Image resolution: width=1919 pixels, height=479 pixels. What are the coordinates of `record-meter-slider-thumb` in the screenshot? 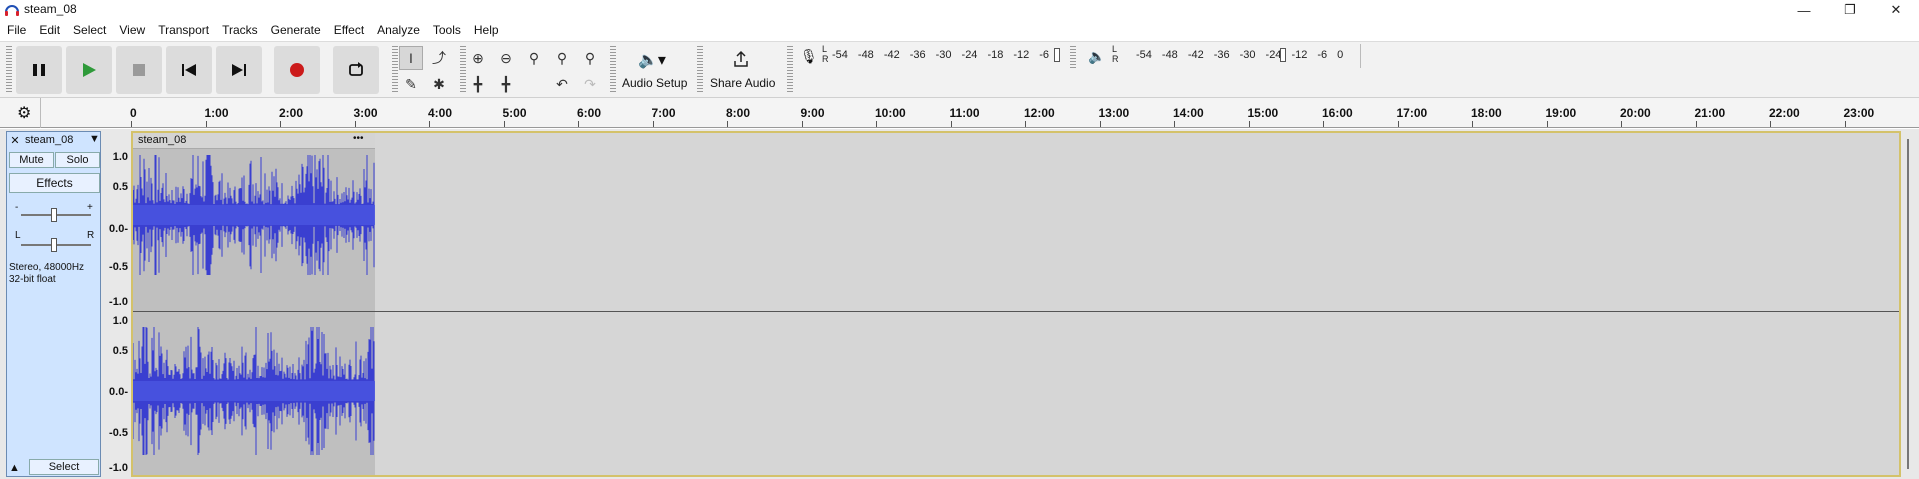 It's located at (1057, 55).